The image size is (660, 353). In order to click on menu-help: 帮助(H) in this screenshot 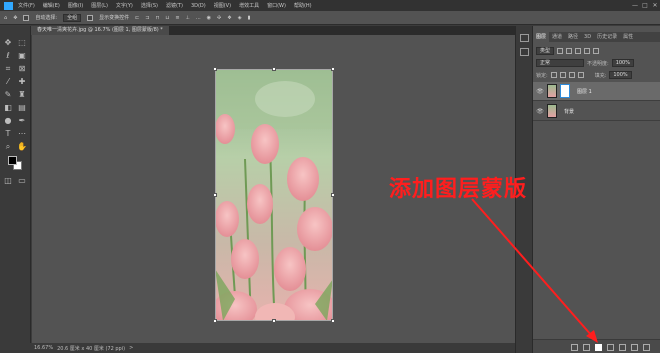, I will do `click(303, 5)`.